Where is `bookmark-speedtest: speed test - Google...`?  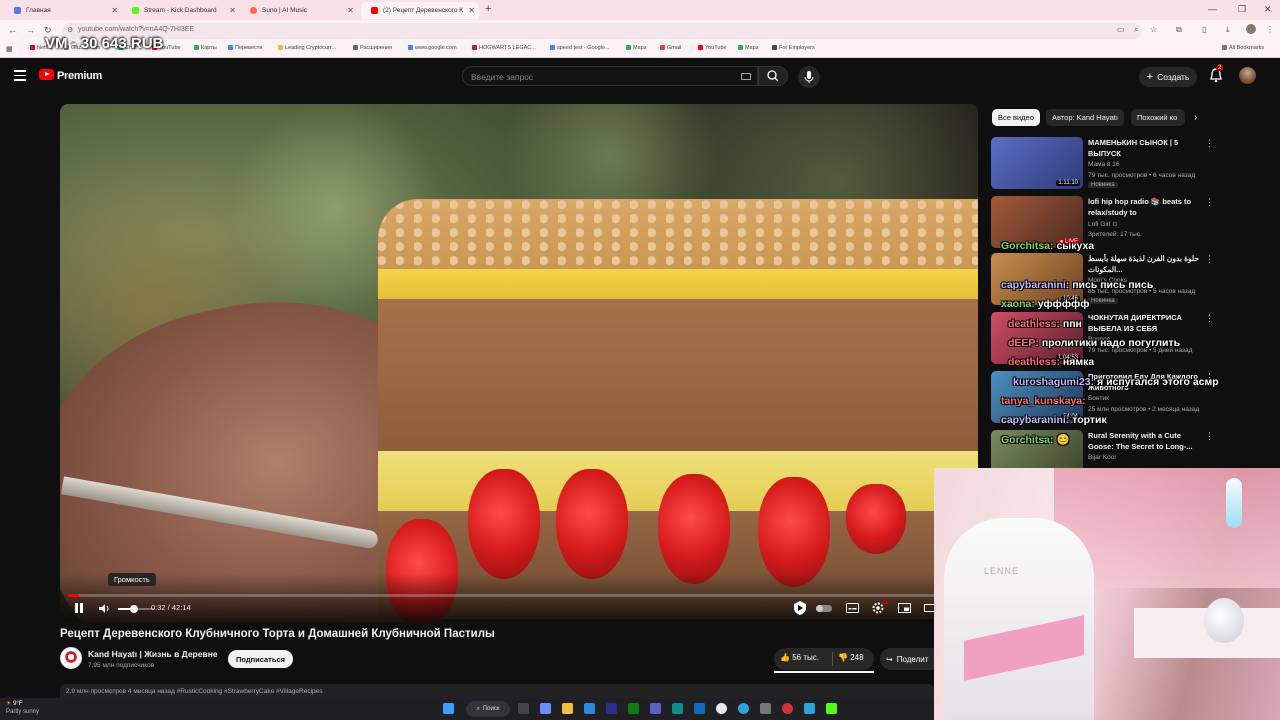 bookmark-speedtest: speed test - Google... is located at coordinates (580, 48).